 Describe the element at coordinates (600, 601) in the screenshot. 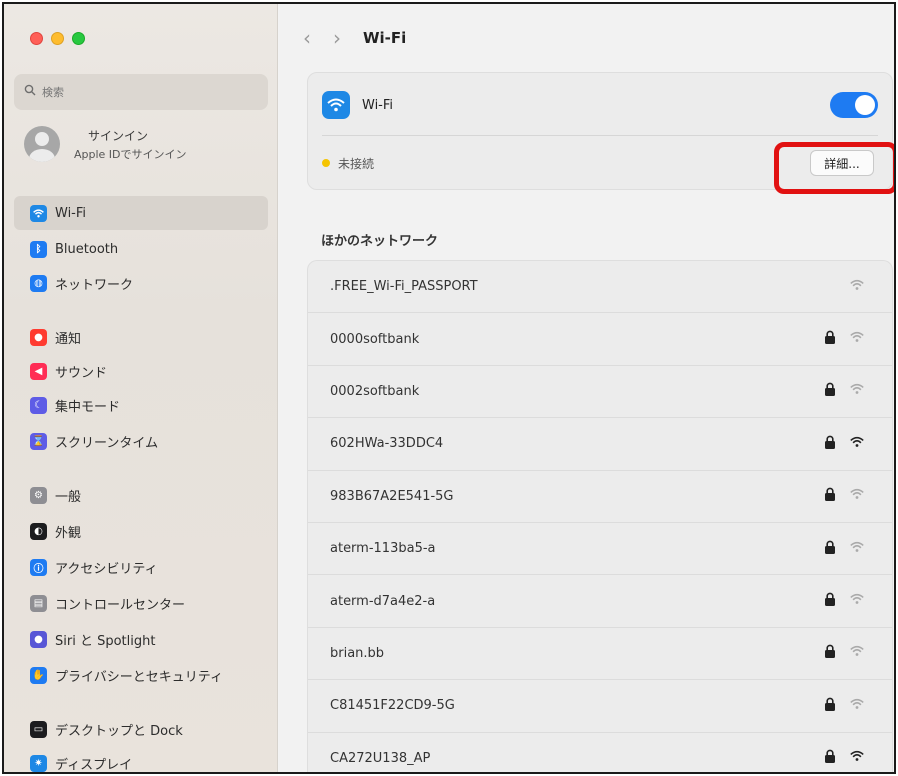

I see `network-row: aterm-d7a4e2-a` at that location.